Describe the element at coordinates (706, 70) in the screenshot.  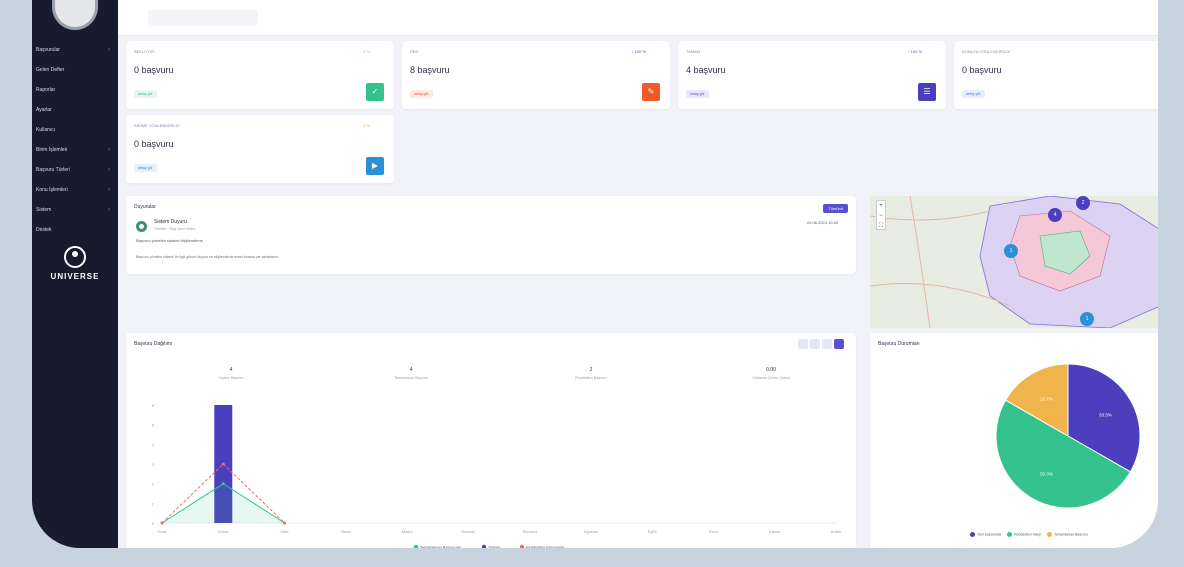
I see `stat-value: 4 başvuru` at that location.